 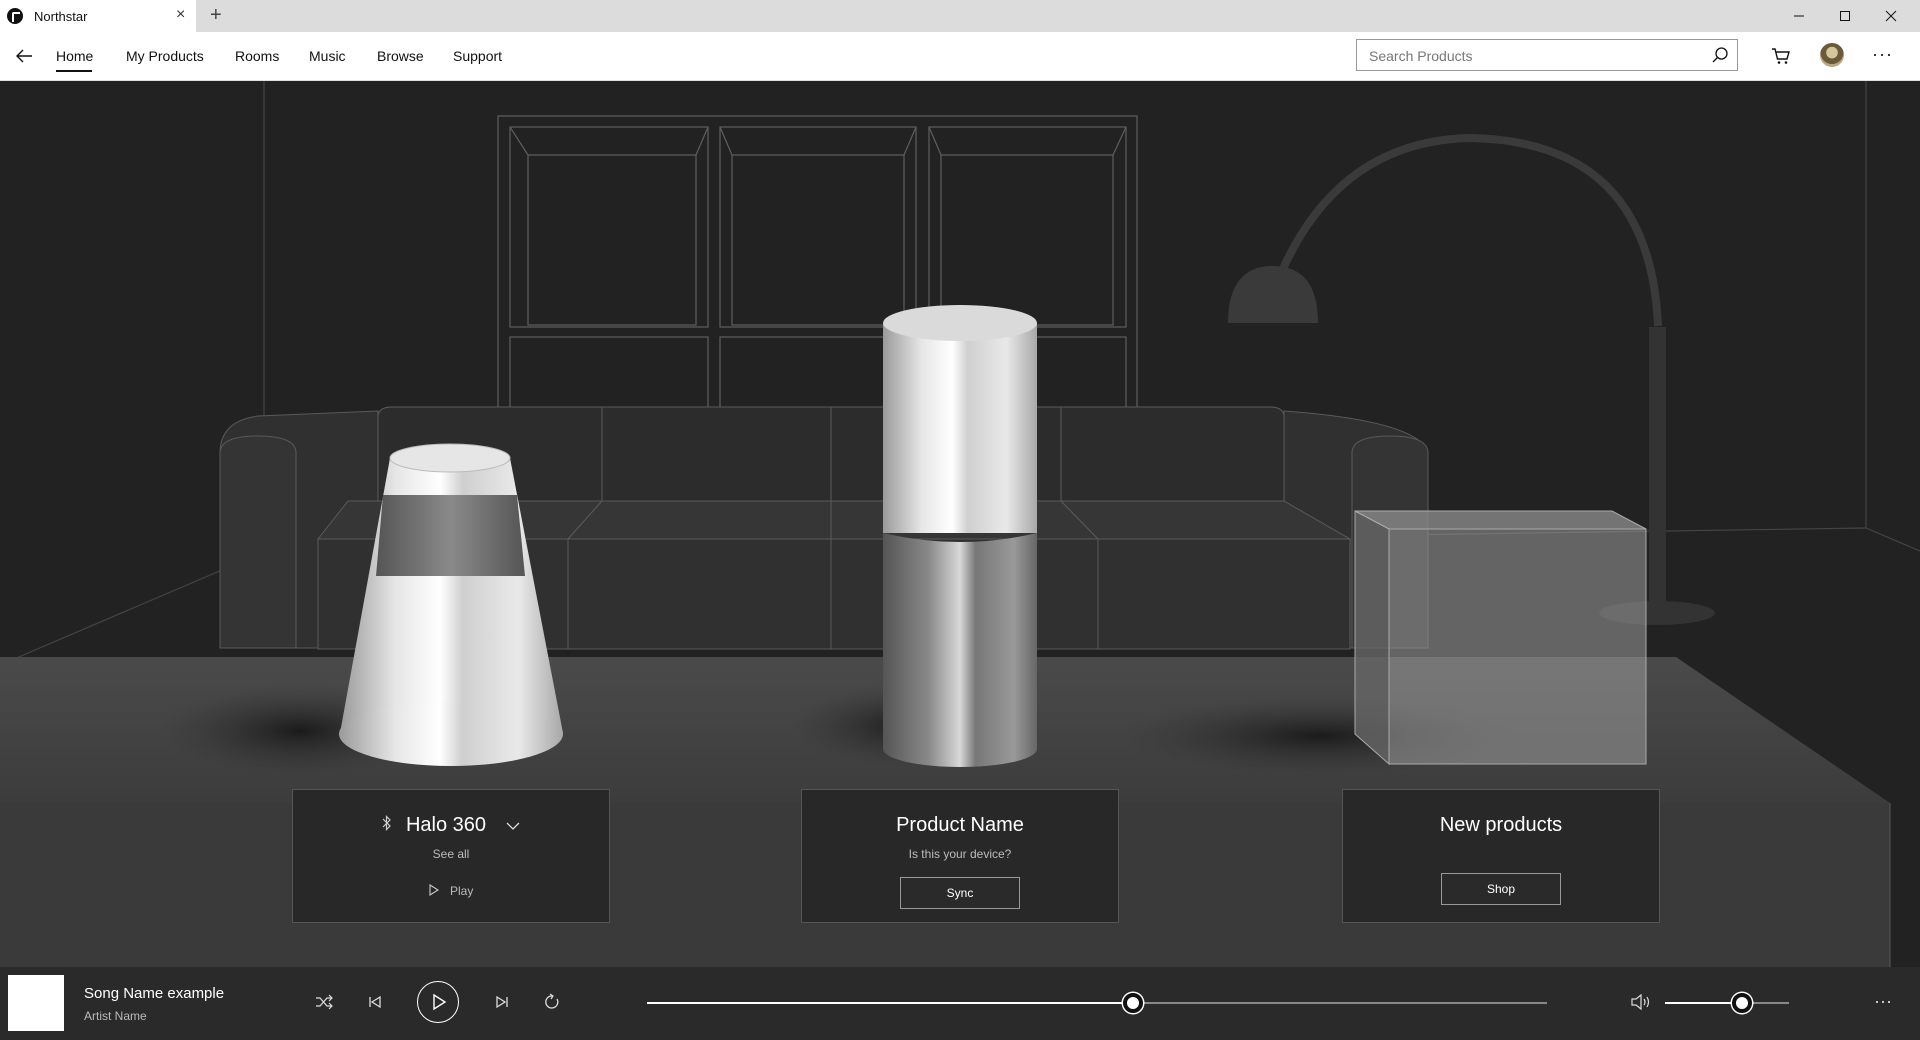 What do you see at coordinates (154, 993) in the screenshot?
I see `song-title: Song Name example` at bounding box center [154, 993].